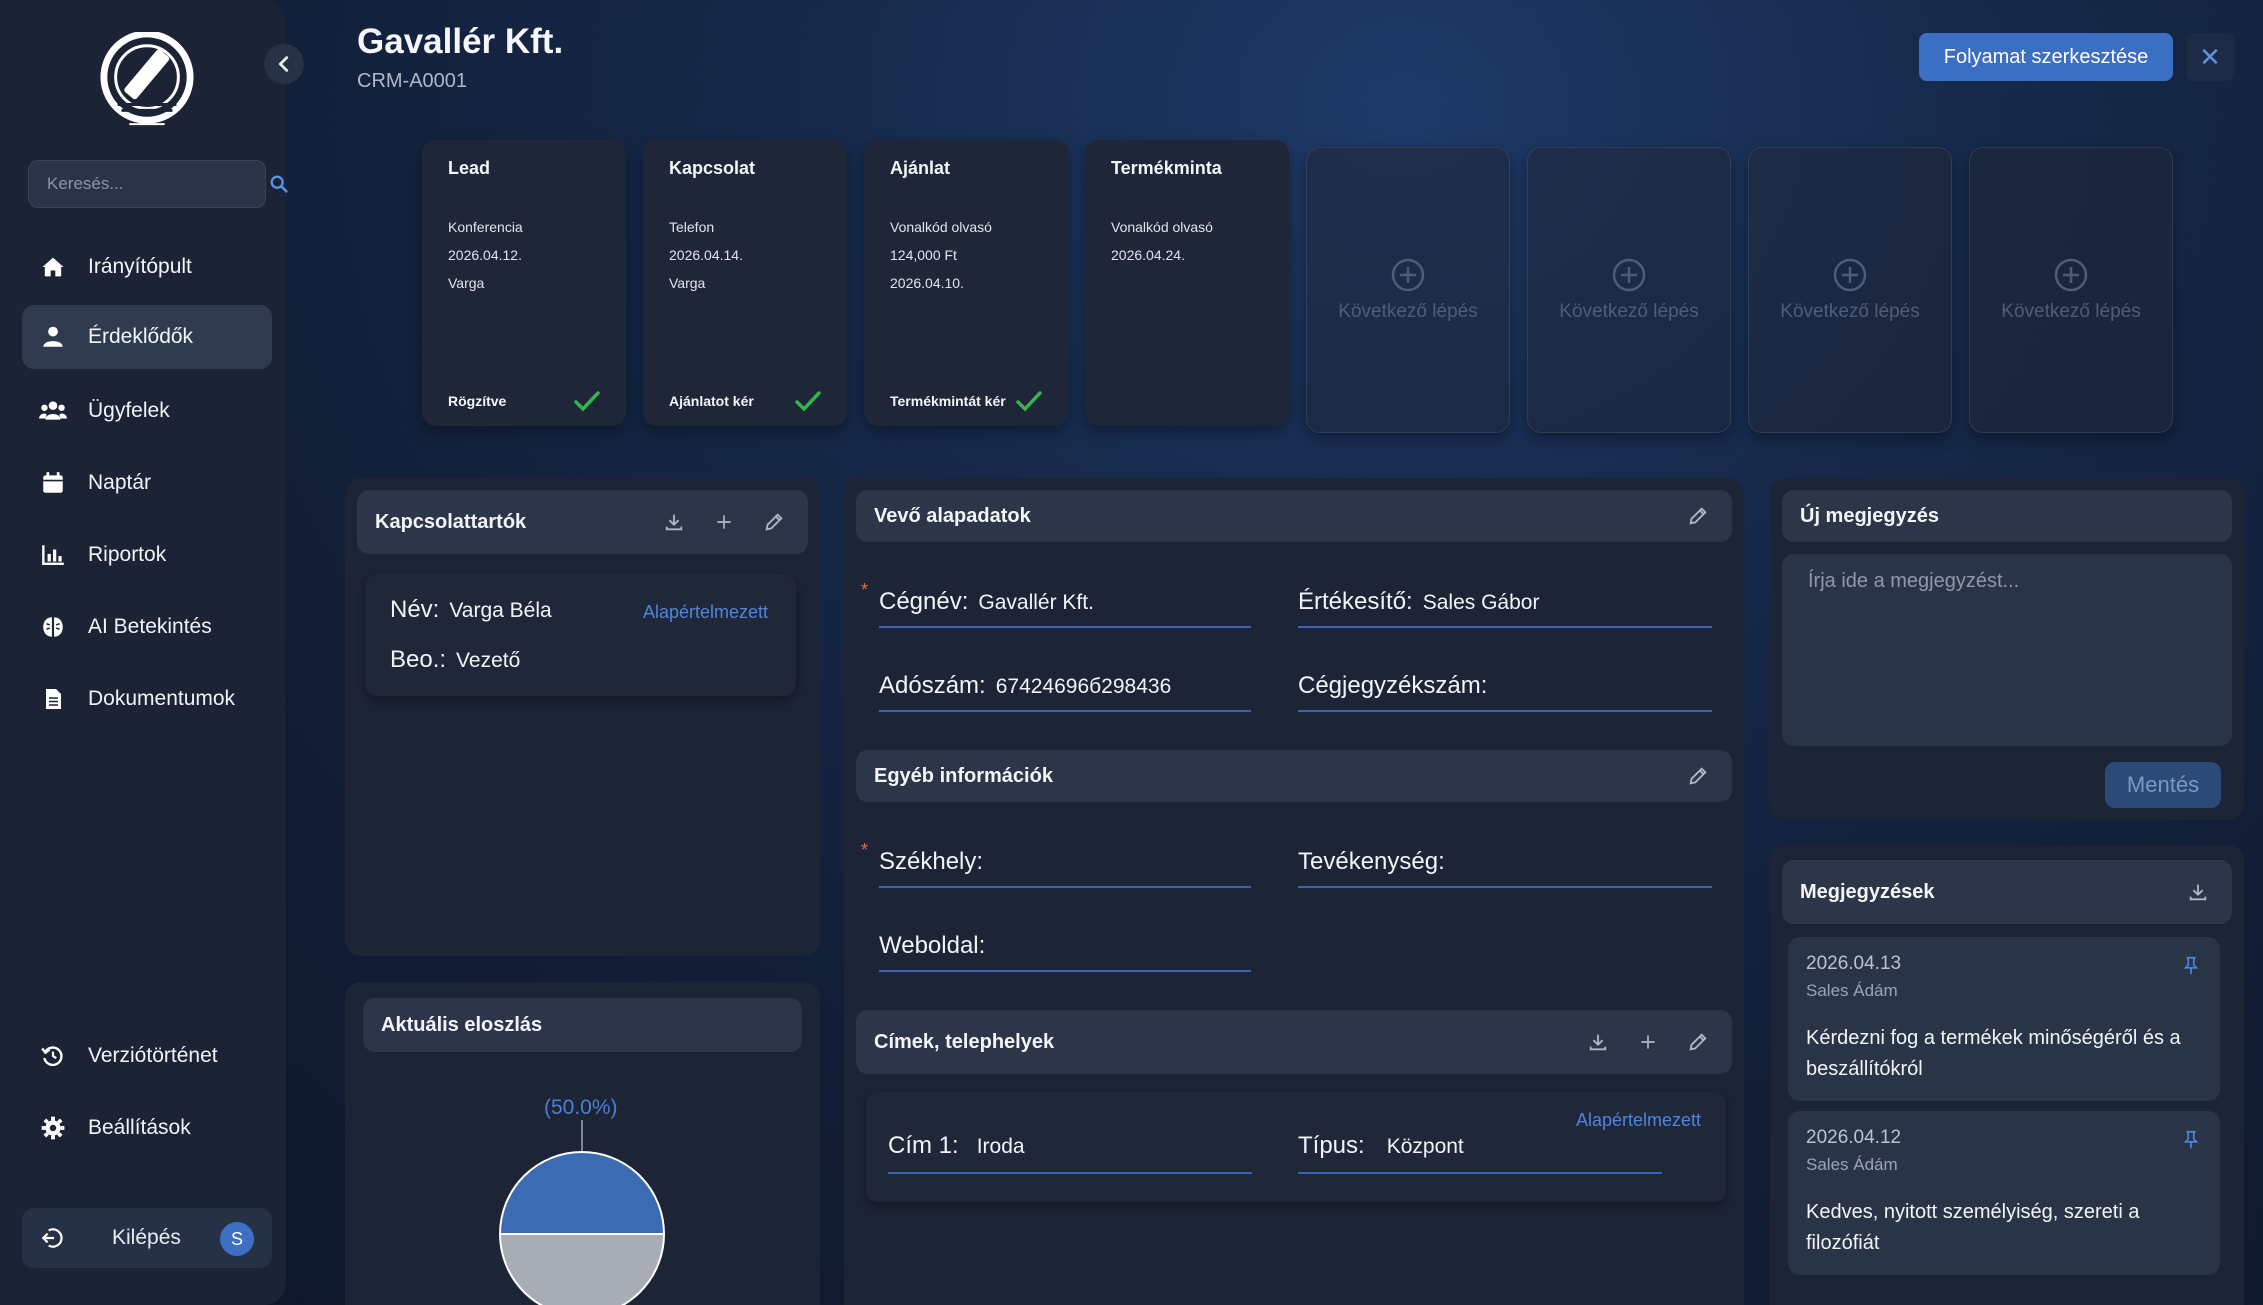  I want to click on sidebar-item-documents: Dokumentumok, so click(147, 699).